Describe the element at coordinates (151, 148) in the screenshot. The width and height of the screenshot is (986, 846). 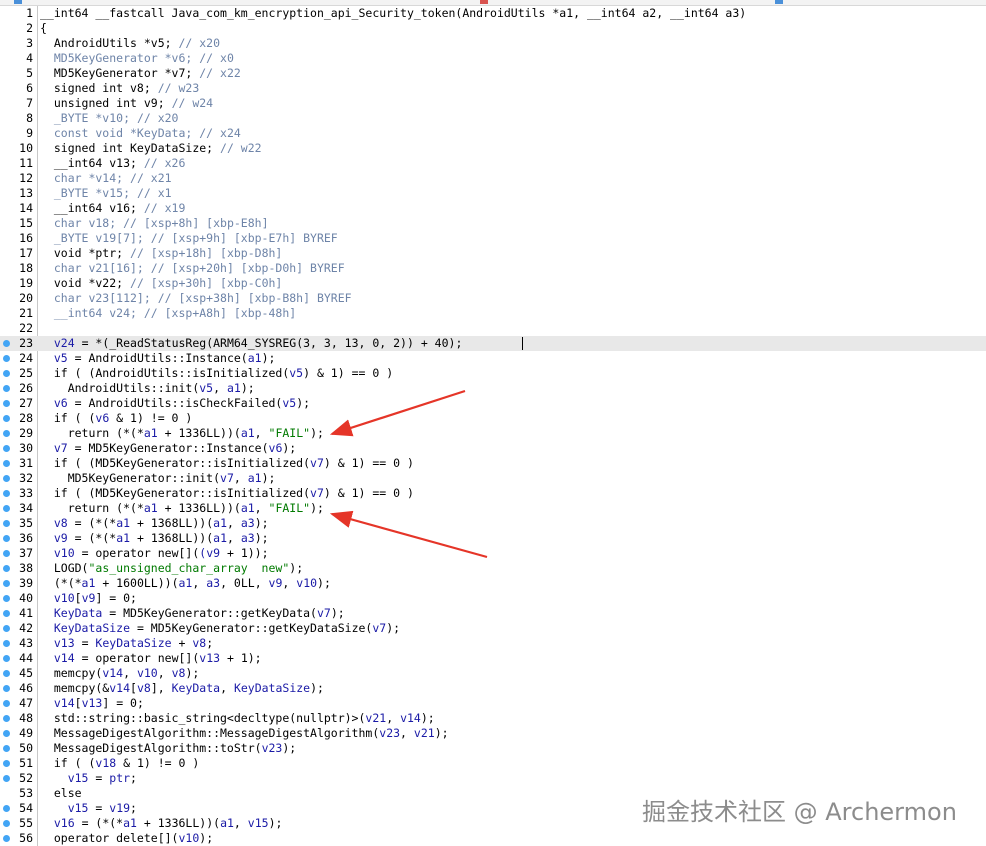
I see `code-text: signed int KeyDataSize; // w22` at that location.